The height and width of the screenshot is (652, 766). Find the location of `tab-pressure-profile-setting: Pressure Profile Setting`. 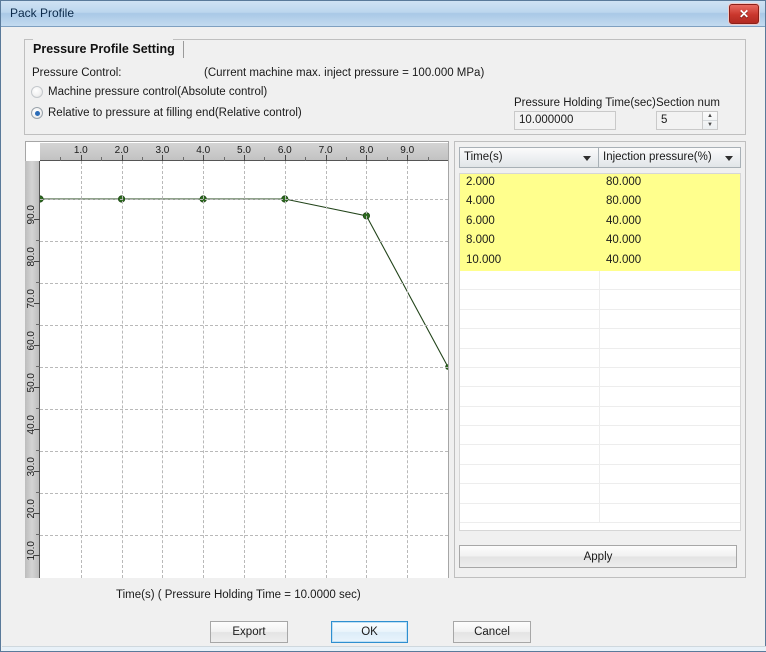

tab-pressure-profile-setting: Pressure Profile Setting is located at coordinates (108, 49).